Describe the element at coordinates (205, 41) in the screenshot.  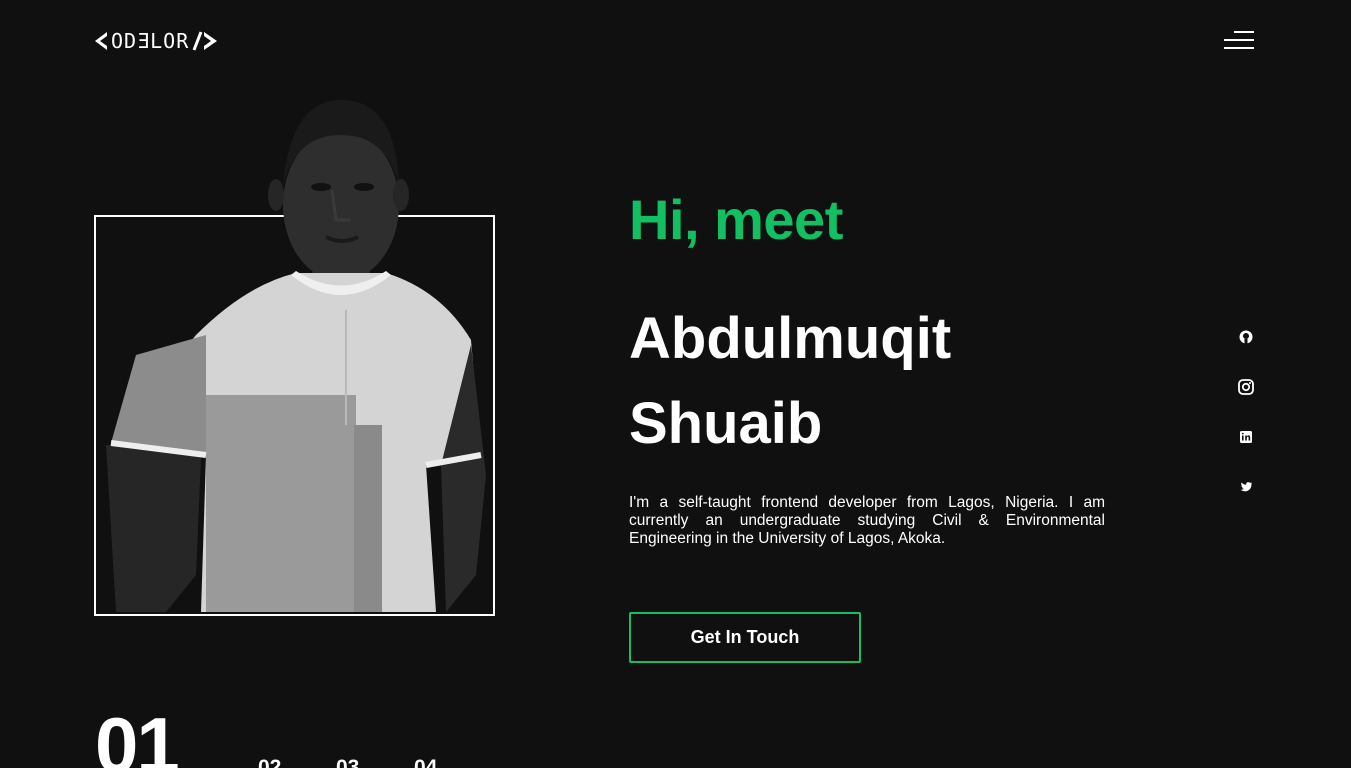
I see `slash-chevron-right-icon` at that location.